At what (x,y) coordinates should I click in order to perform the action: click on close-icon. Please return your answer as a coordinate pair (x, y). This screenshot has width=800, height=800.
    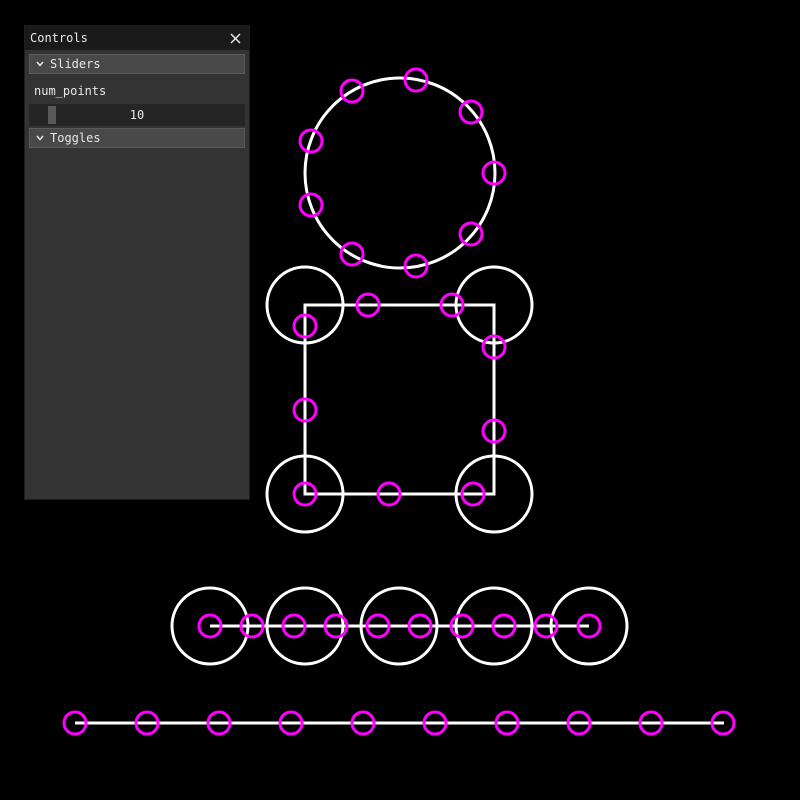
    Looking at the image, I should click on (235, 38).